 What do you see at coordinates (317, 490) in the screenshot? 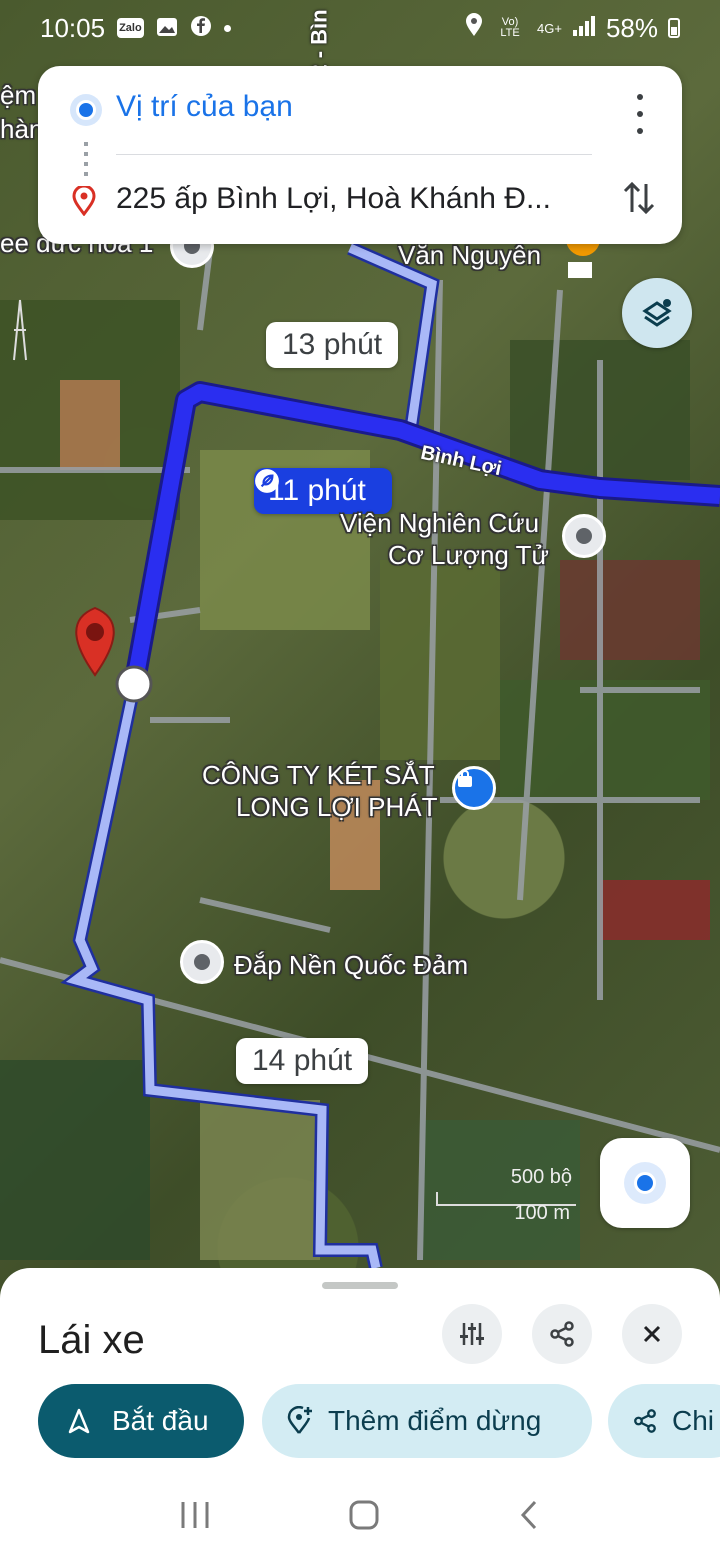
I see `primary-route-time-label: 11 phút` at bounding box center [317, 490].